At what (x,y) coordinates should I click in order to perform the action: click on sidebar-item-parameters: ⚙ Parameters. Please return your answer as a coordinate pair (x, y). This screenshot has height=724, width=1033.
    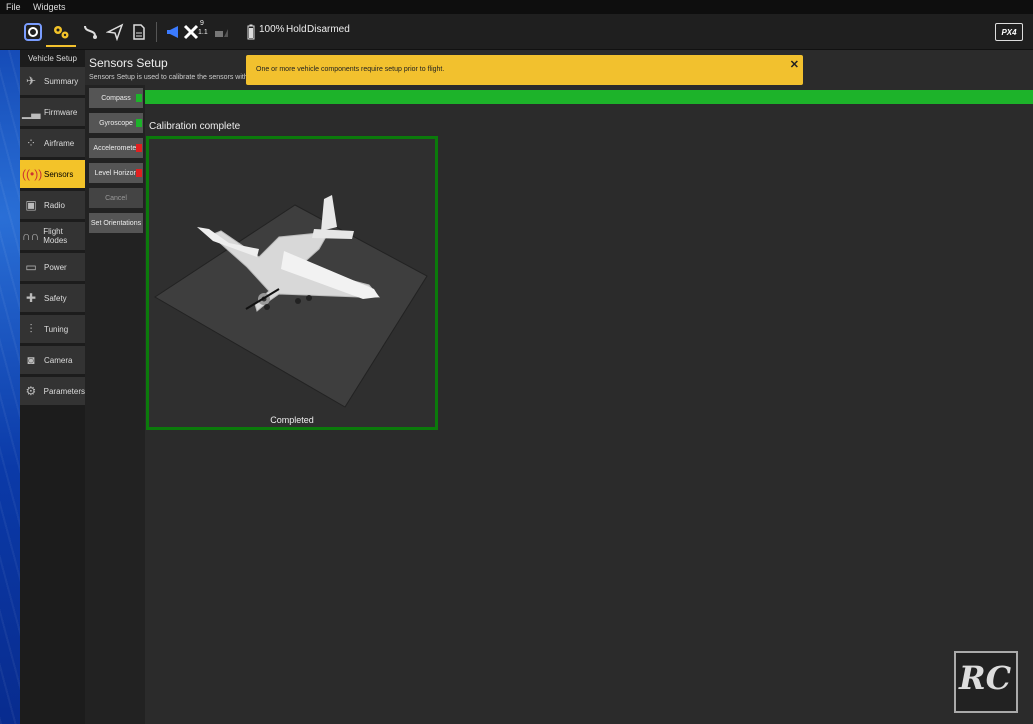
    Looking at the image, I should click on (52, 391).